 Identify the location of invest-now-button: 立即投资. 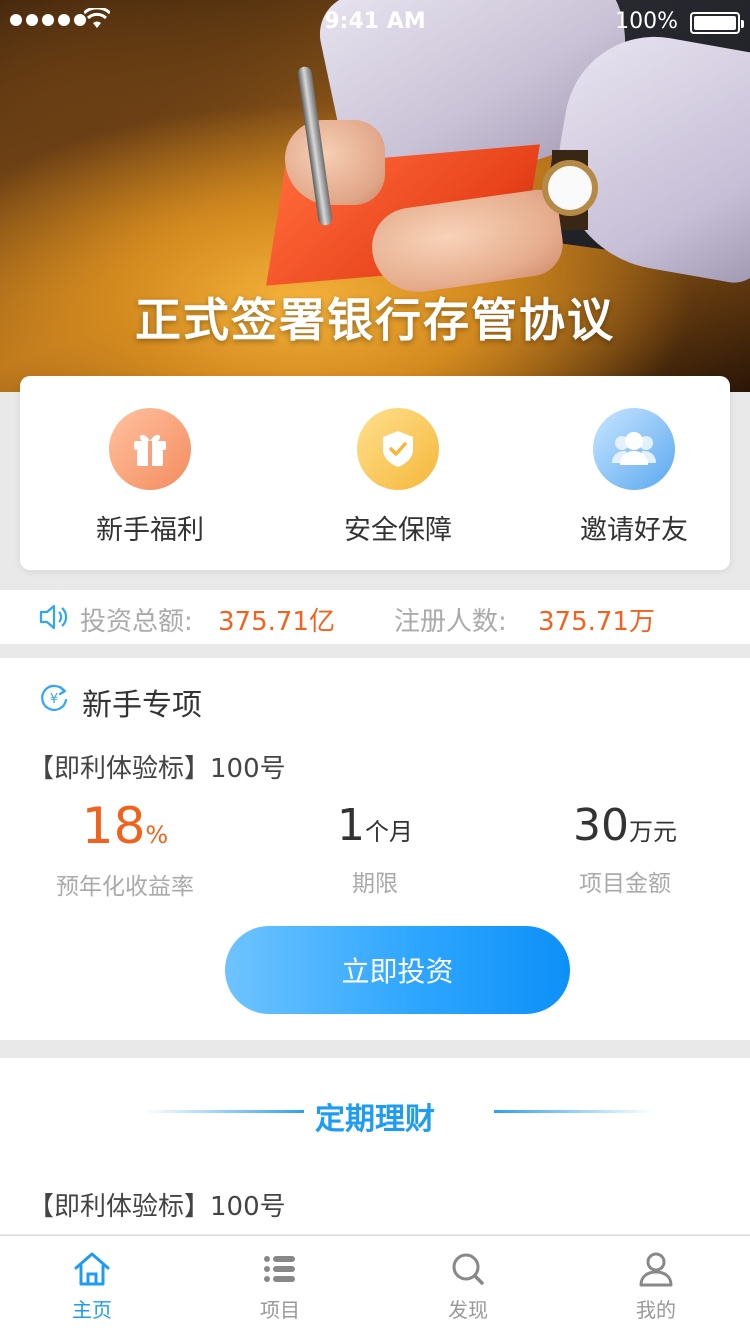
(397, 970).